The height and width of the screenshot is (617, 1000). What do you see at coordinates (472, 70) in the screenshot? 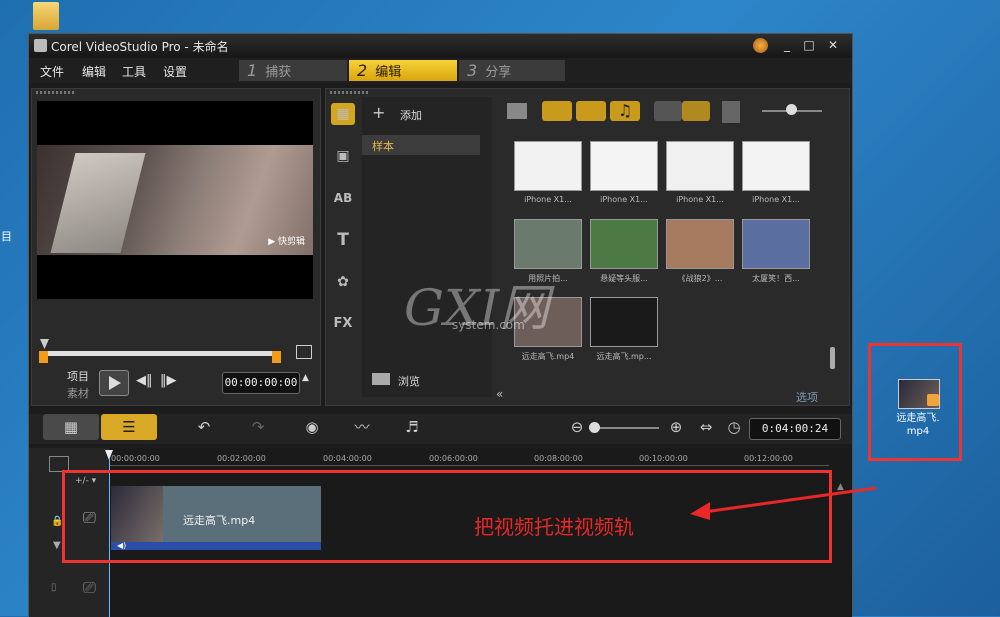
I see `step-number: 3` at bounding box center [472, 70].